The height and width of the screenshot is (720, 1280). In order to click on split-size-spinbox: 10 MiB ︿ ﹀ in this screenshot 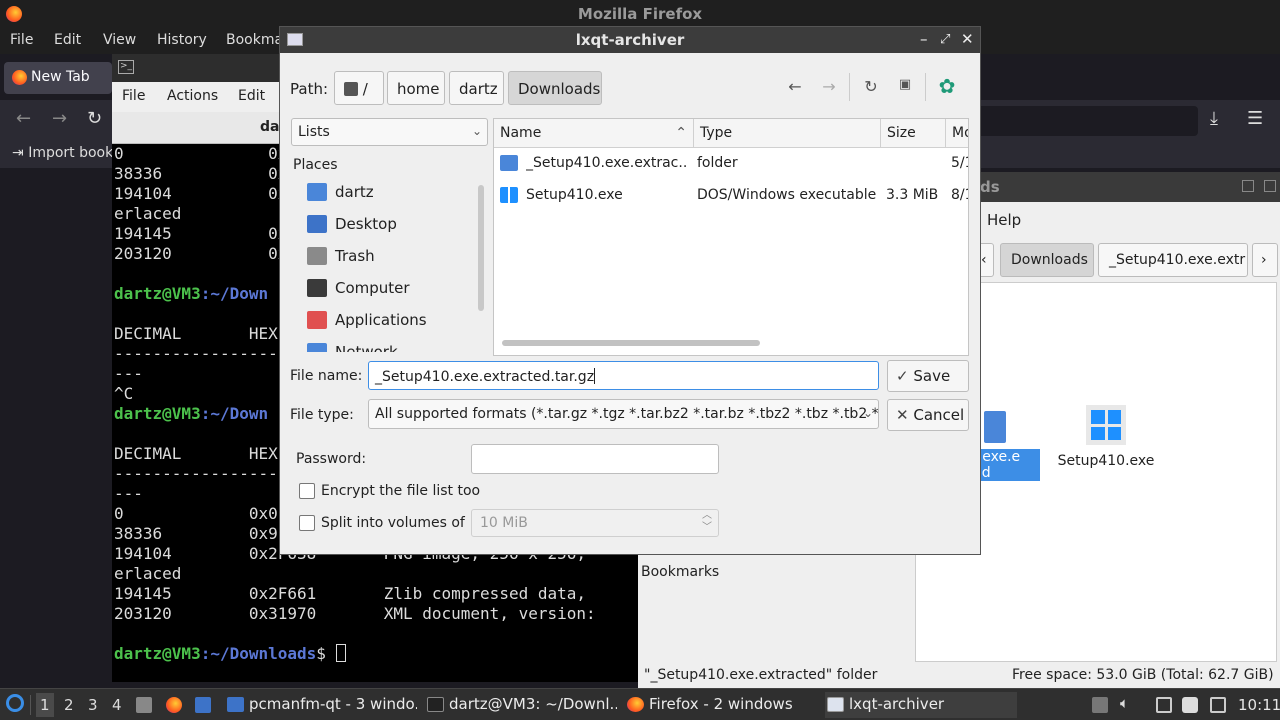, I will do `click(595, 523)`.